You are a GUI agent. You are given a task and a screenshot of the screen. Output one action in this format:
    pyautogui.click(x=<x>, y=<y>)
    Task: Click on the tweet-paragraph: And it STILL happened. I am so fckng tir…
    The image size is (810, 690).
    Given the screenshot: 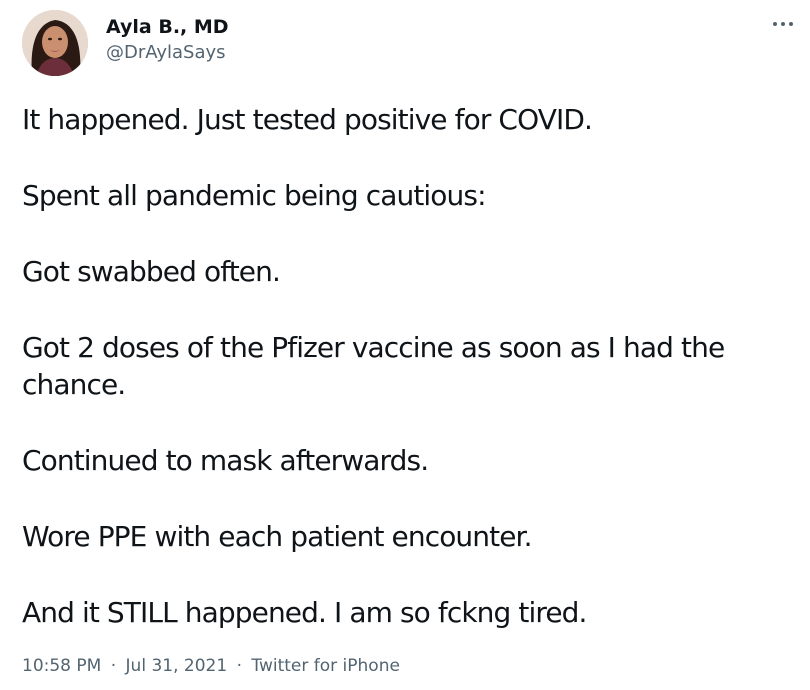 What is the action you would take?
    pyautogui.click(x=304, y=612)
    